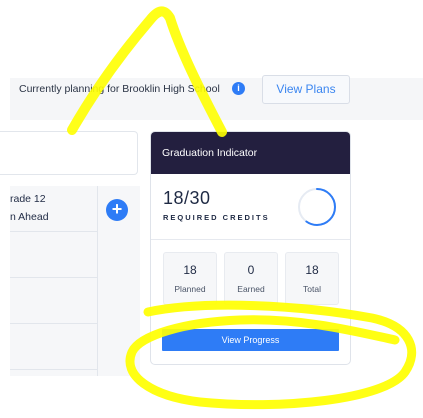 This screenshot has height=418, width=423. I want to click on view-plans-button: View Plans, so click(306, 89).